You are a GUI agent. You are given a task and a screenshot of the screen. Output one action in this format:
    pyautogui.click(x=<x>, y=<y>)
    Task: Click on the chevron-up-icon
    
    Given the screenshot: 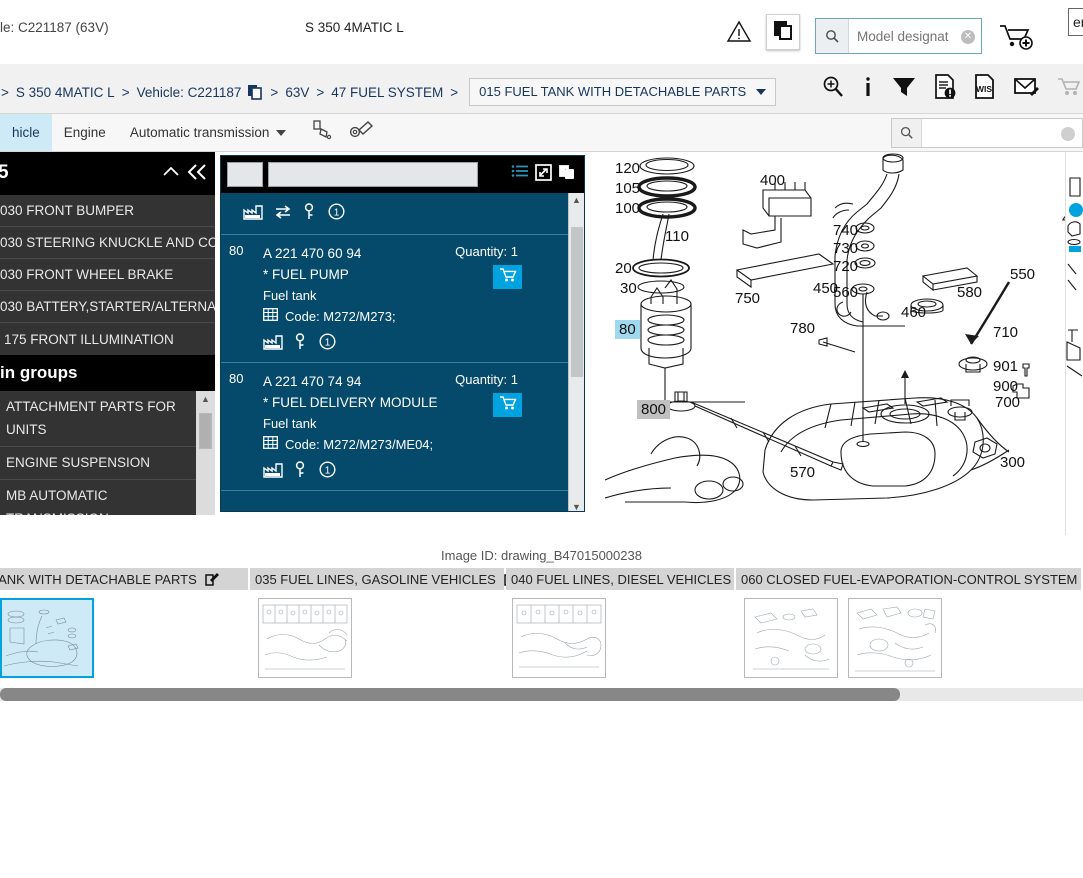 What is the action you would take?
    pyautogui.click(x=171, y=174)
    